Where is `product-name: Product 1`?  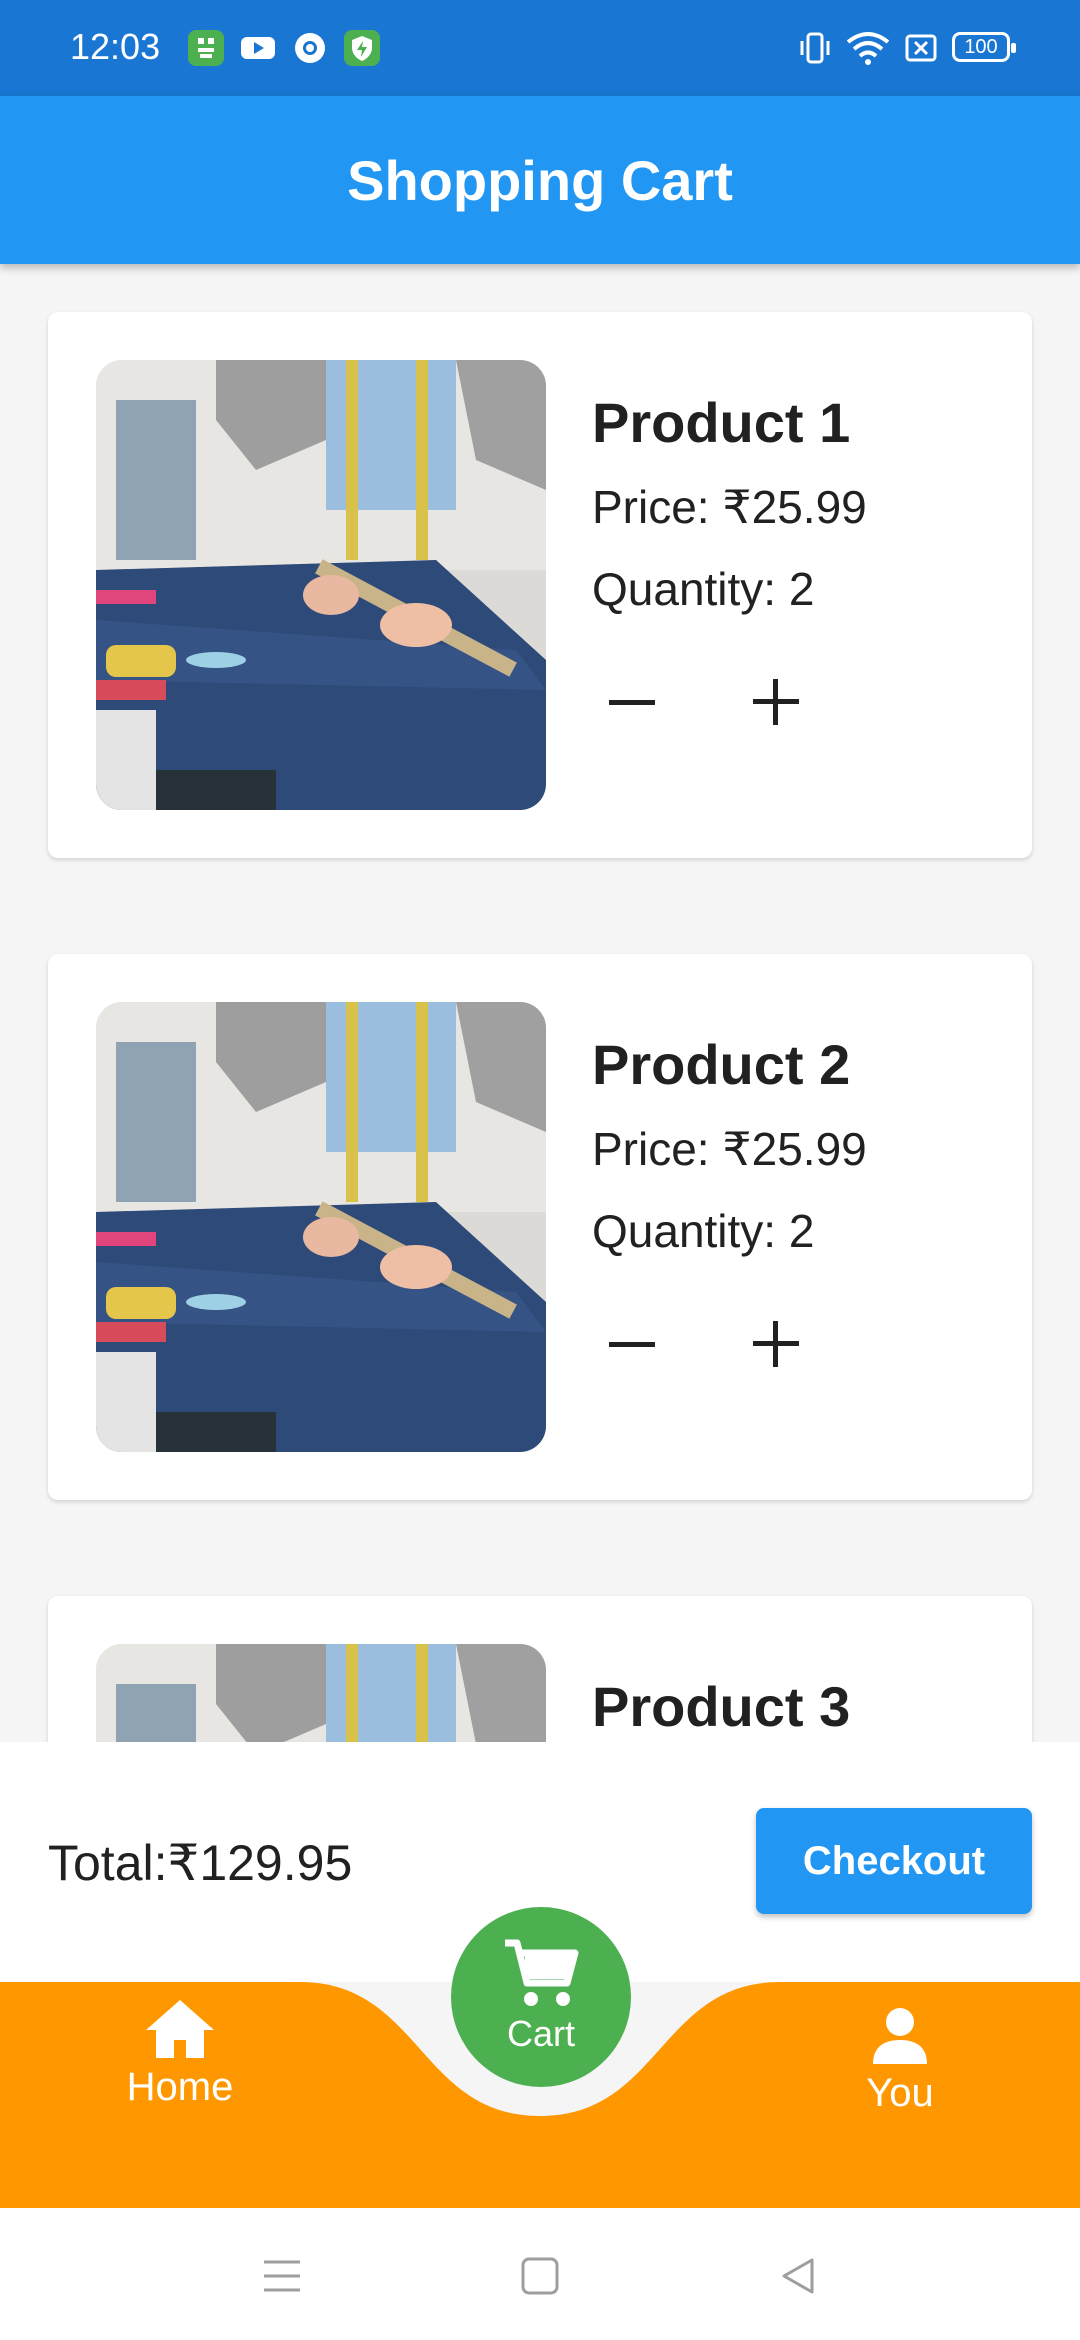 product-name: Product 1 is located at coordinates (721, 422).